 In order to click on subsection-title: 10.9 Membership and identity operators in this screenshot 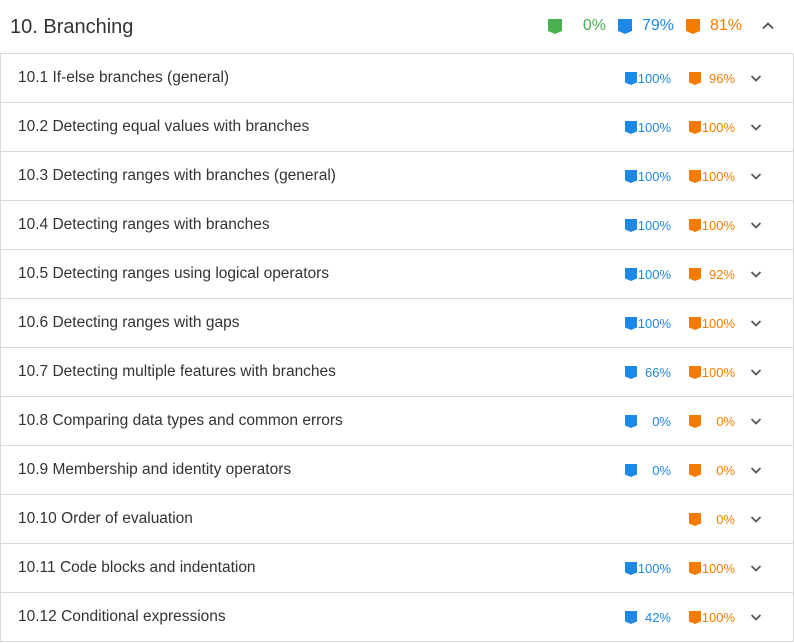, I will do `click(155, 469)`.